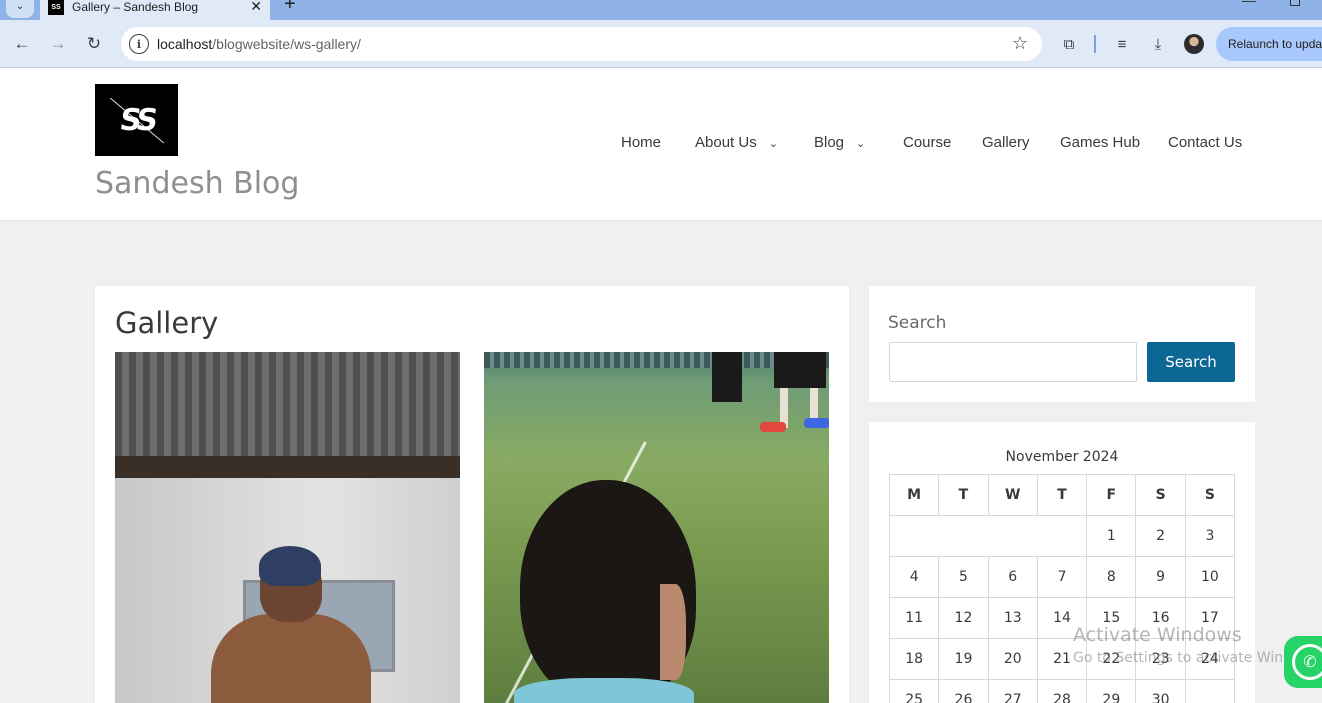 This screenshot has width=1322, height=703. Describe the element at coordinates (1210, 691) in the screenshot. I see `calendar-day` at that location.